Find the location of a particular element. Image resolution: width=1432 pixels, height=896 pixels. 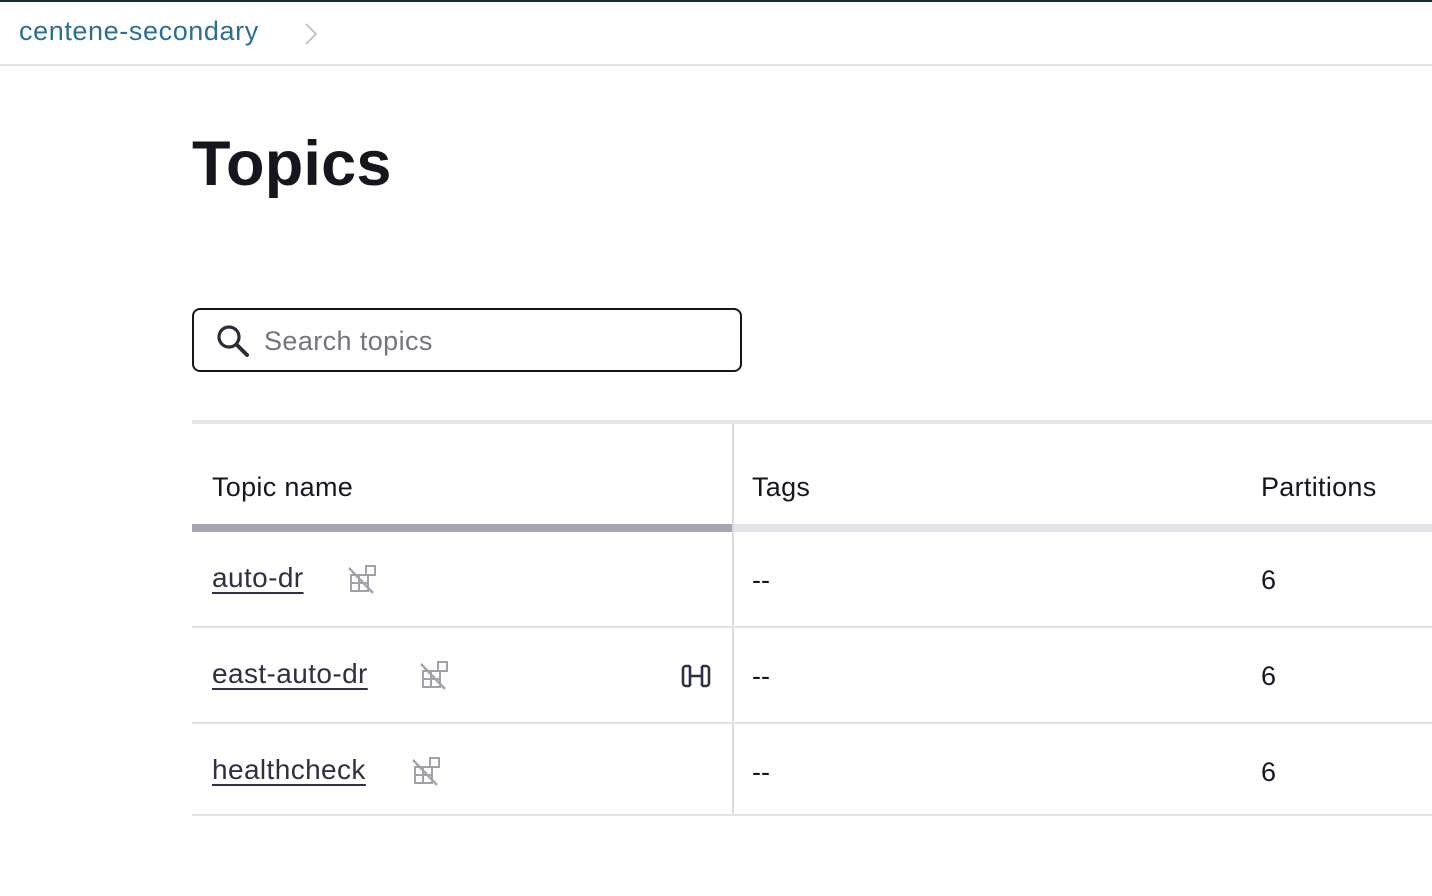

topic-name-link: auto-dr is located at coordinates (258, 578).